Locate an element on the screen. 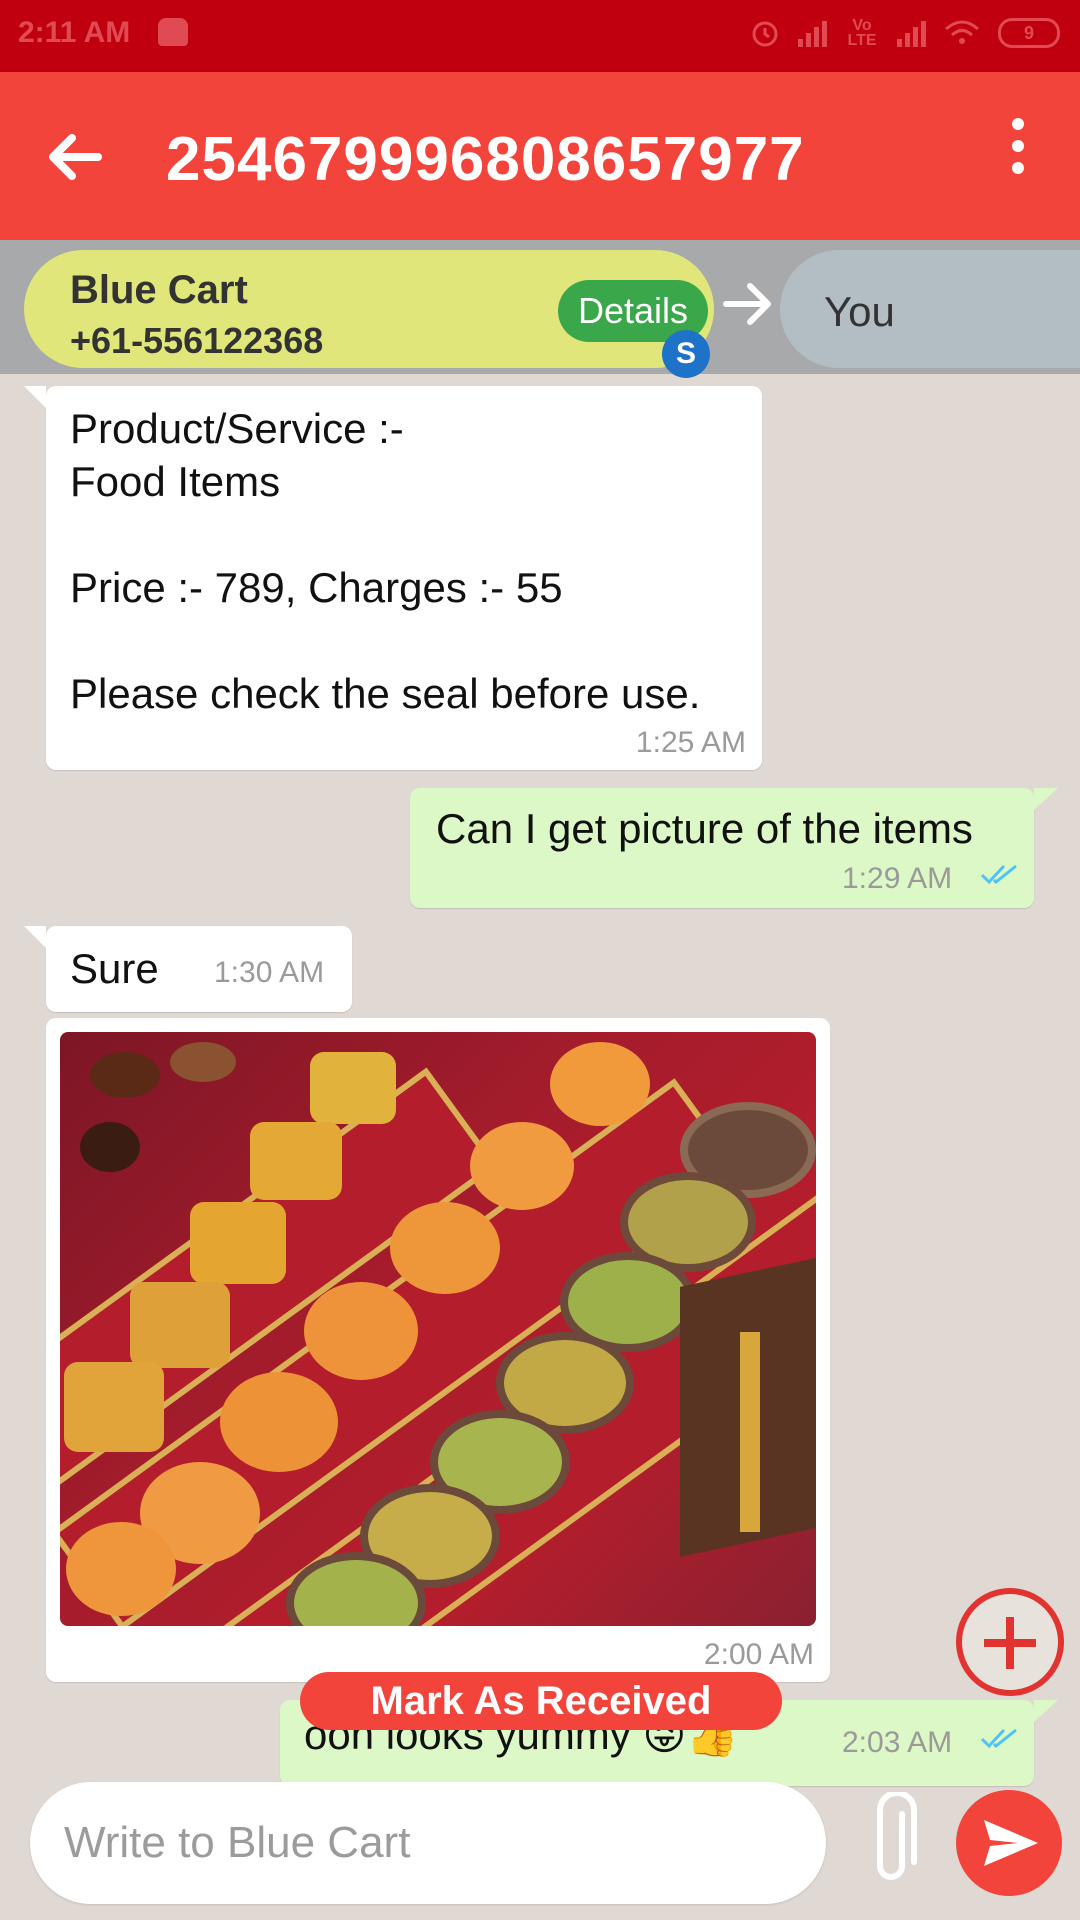 This screenshot has width=1080, height=1920. more-vertical-icon is located at coordinates (1018, 148).